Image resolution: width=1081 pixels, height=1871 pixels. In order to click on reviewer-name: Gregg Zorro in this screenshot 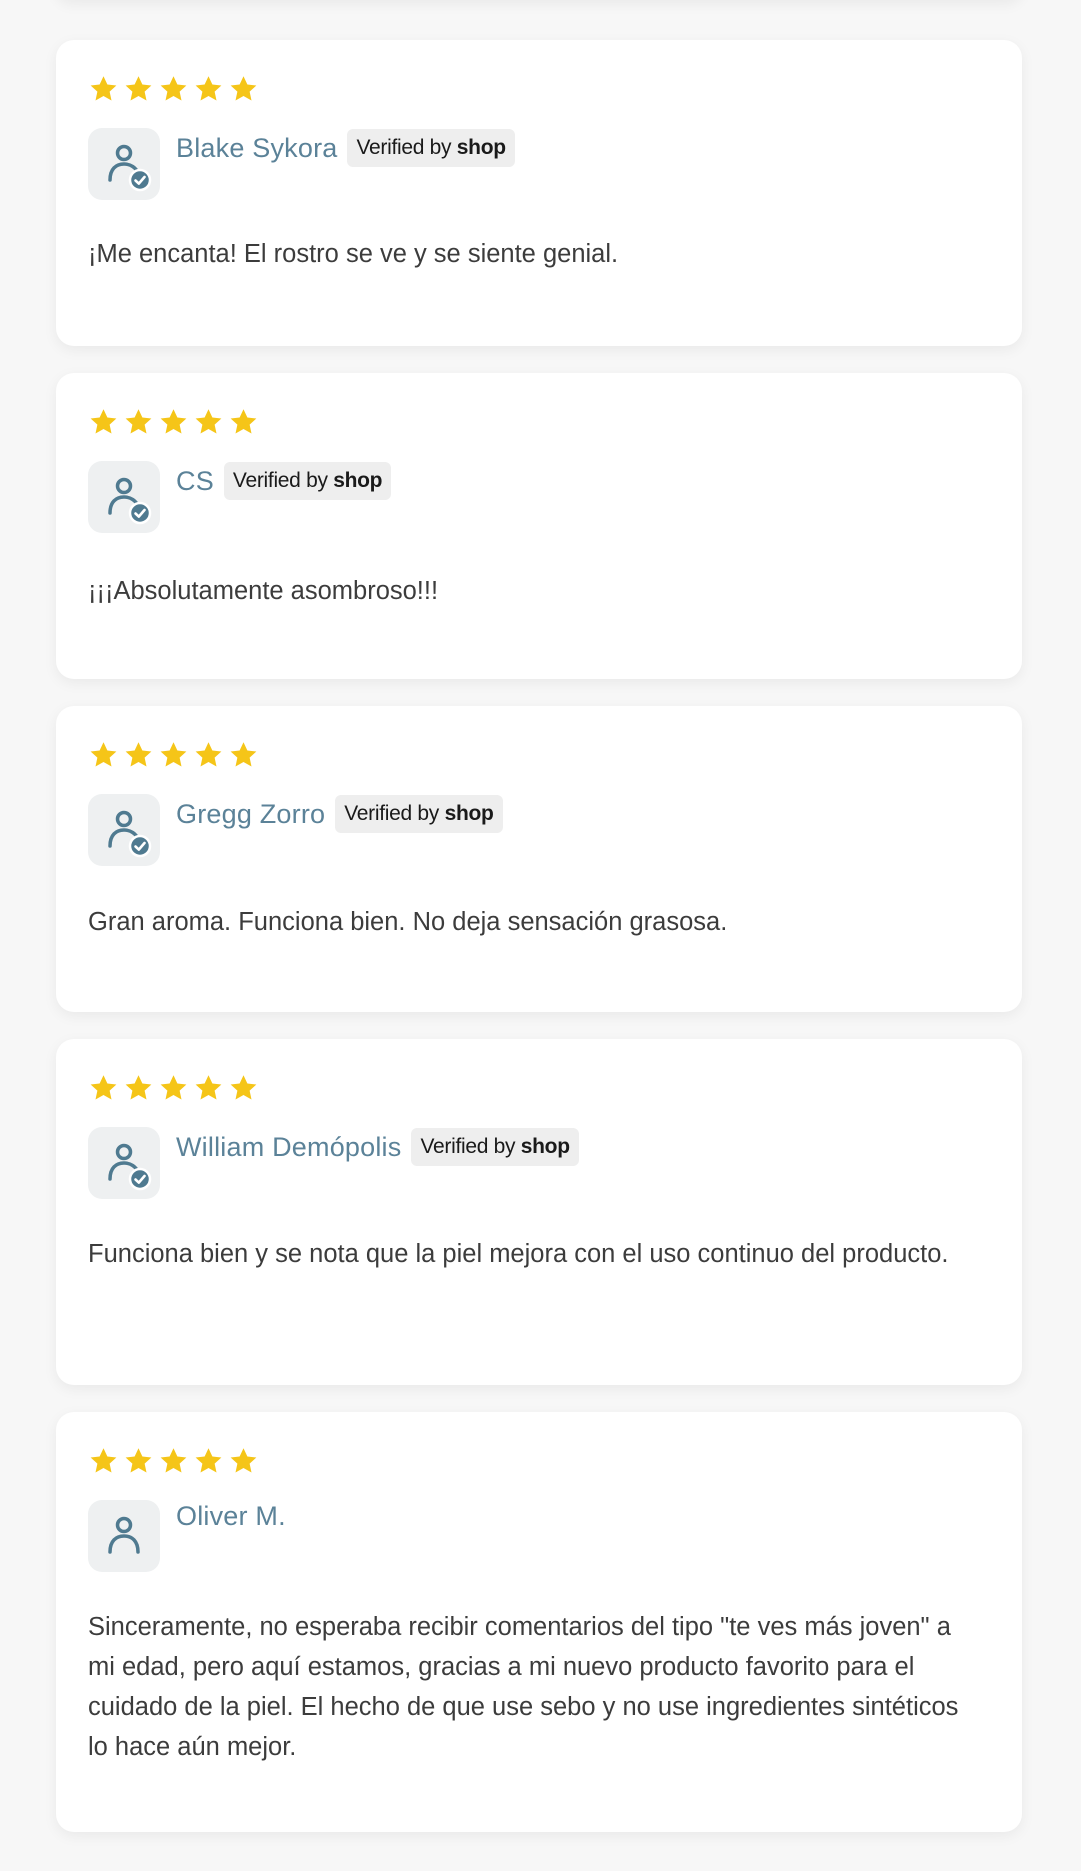, I will do `click(251, 813)`.